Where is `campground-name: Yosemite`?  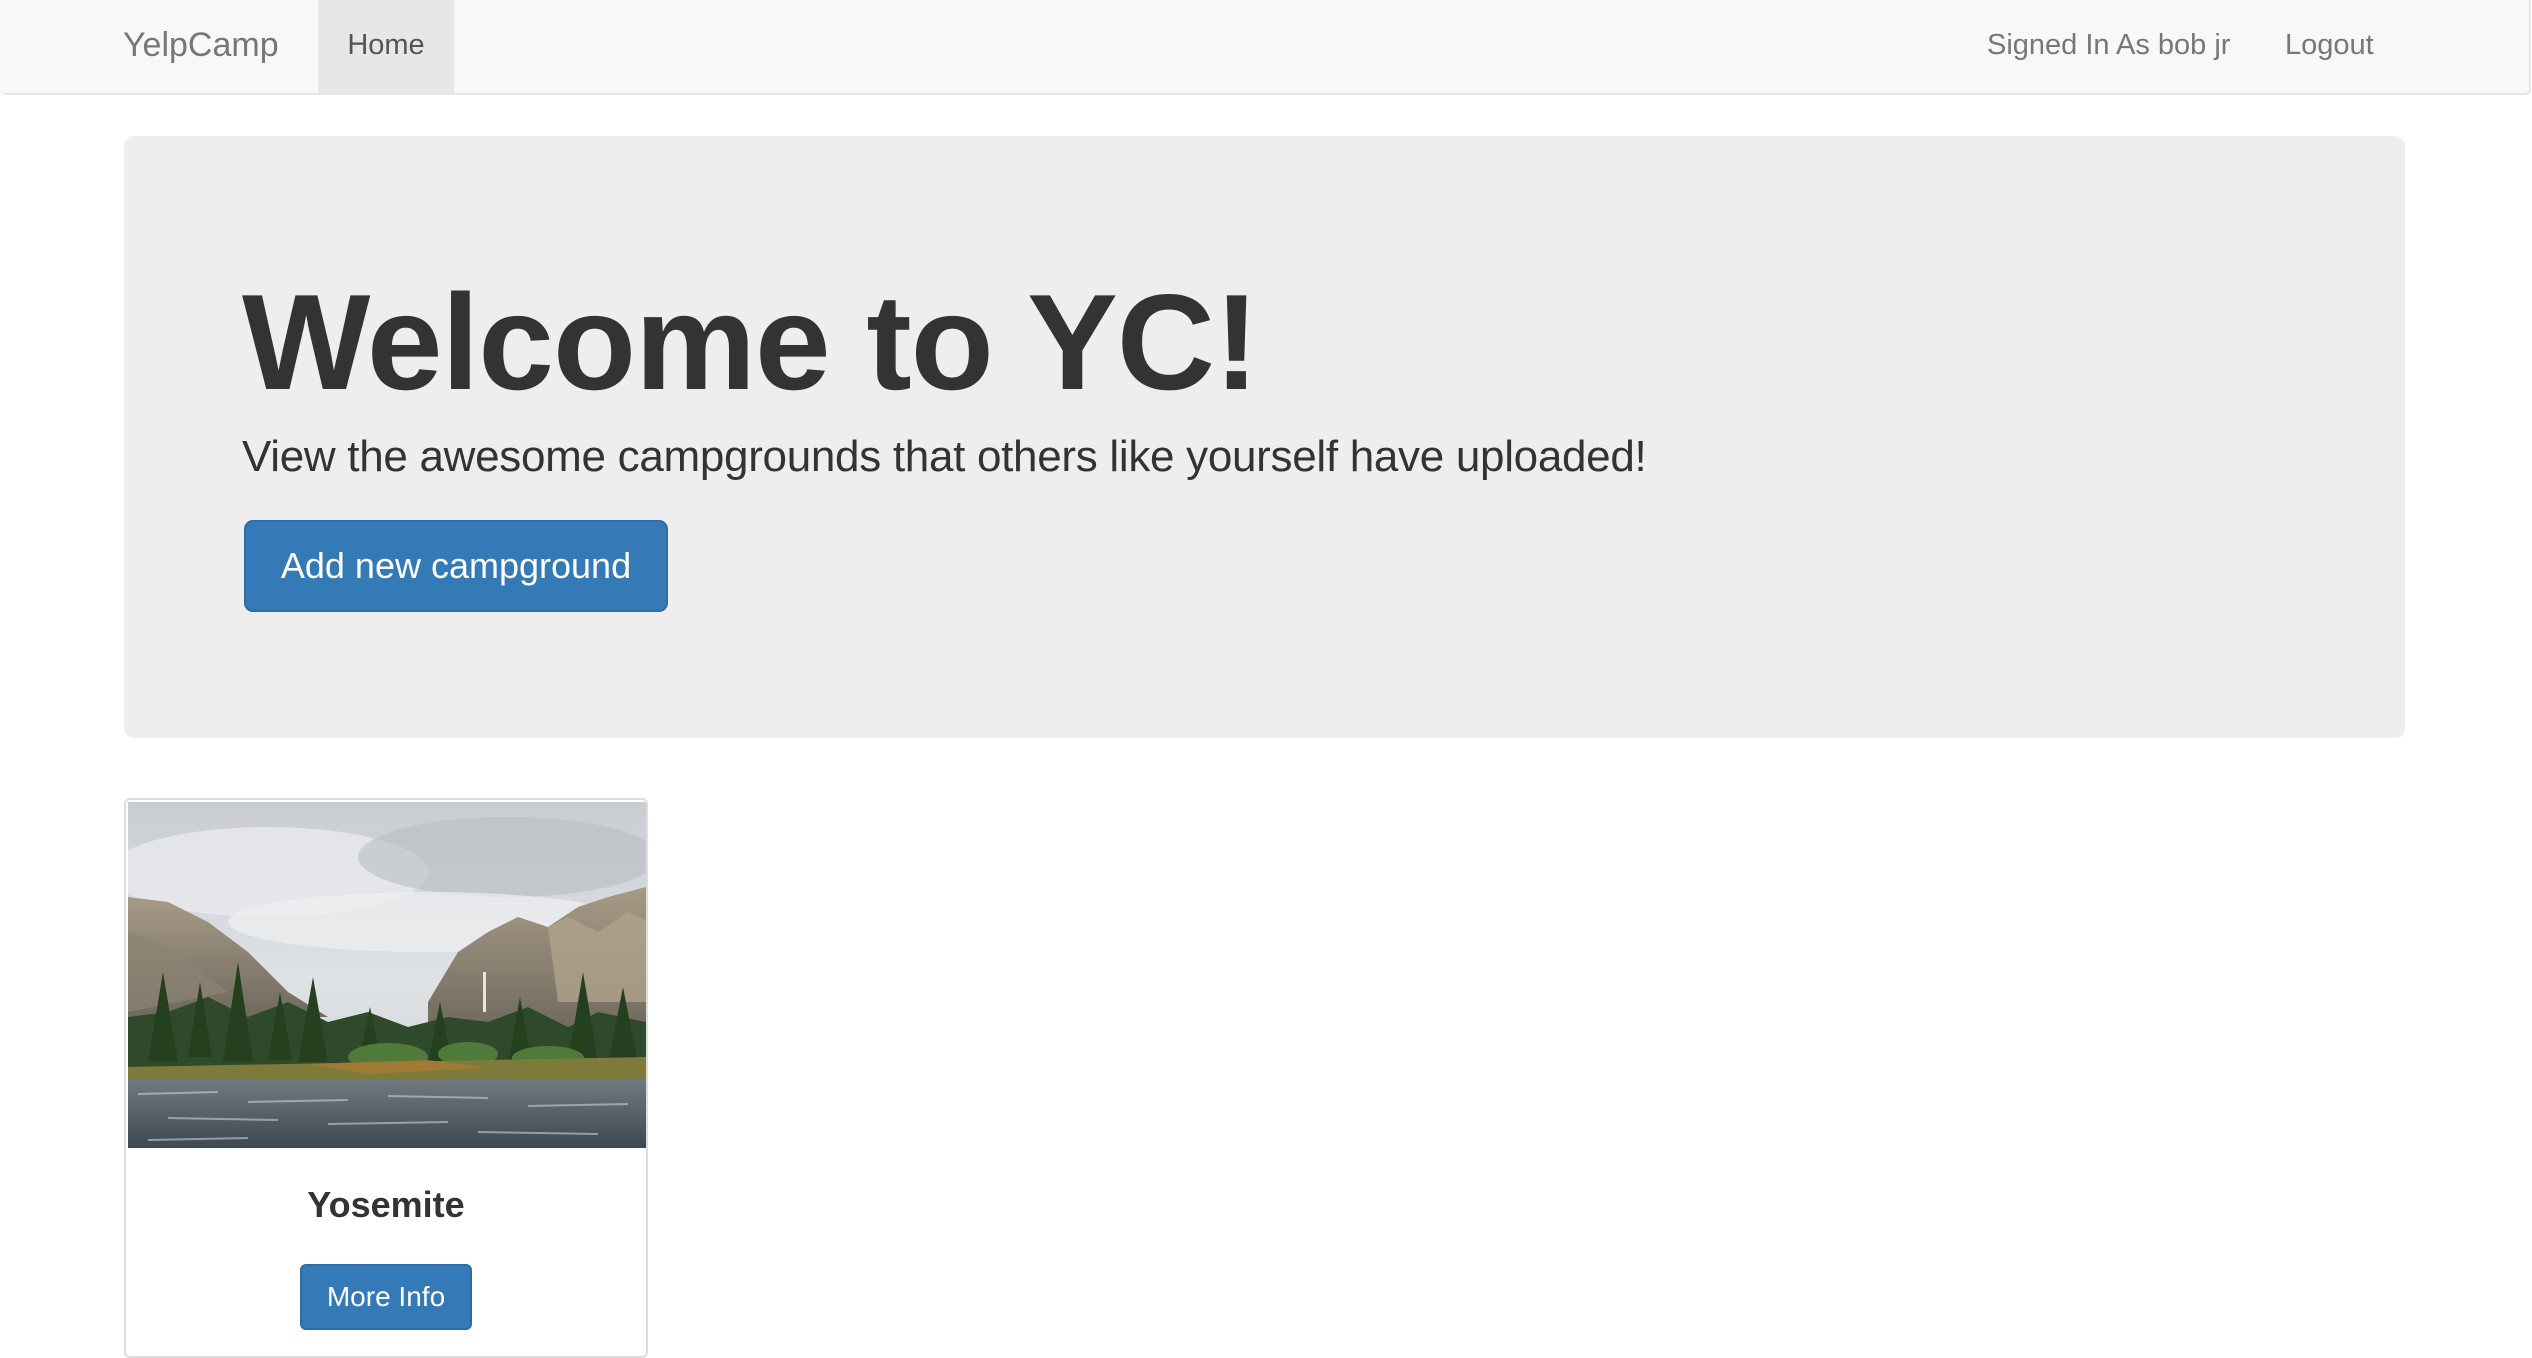 campground-name: Yosemite is located at coordinates (386, 1204).